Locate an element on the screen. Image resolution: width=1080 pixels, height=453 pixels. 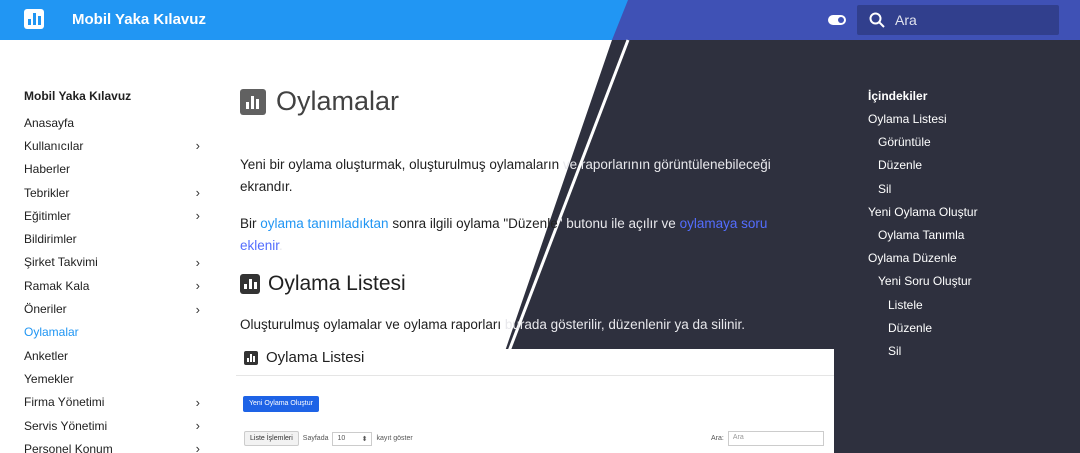
search-box is located at coordinates (958, 20).